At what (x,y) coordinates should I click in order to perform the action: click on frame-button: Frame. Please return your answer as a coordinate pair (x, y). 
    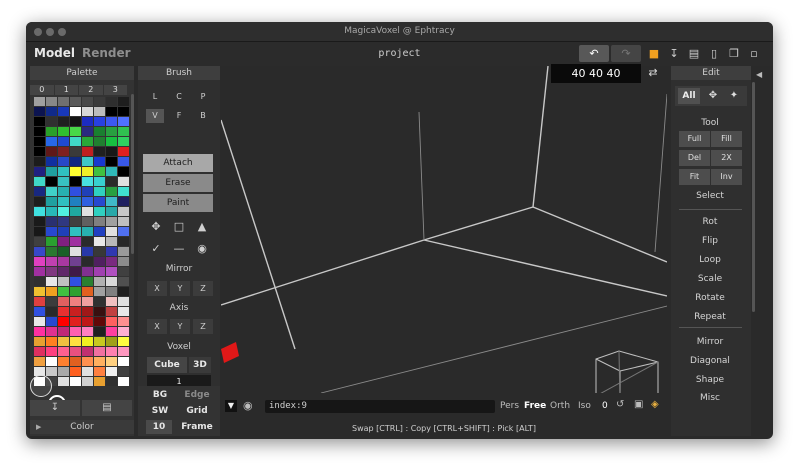
    Looking at the image, I should click on (197, 427).